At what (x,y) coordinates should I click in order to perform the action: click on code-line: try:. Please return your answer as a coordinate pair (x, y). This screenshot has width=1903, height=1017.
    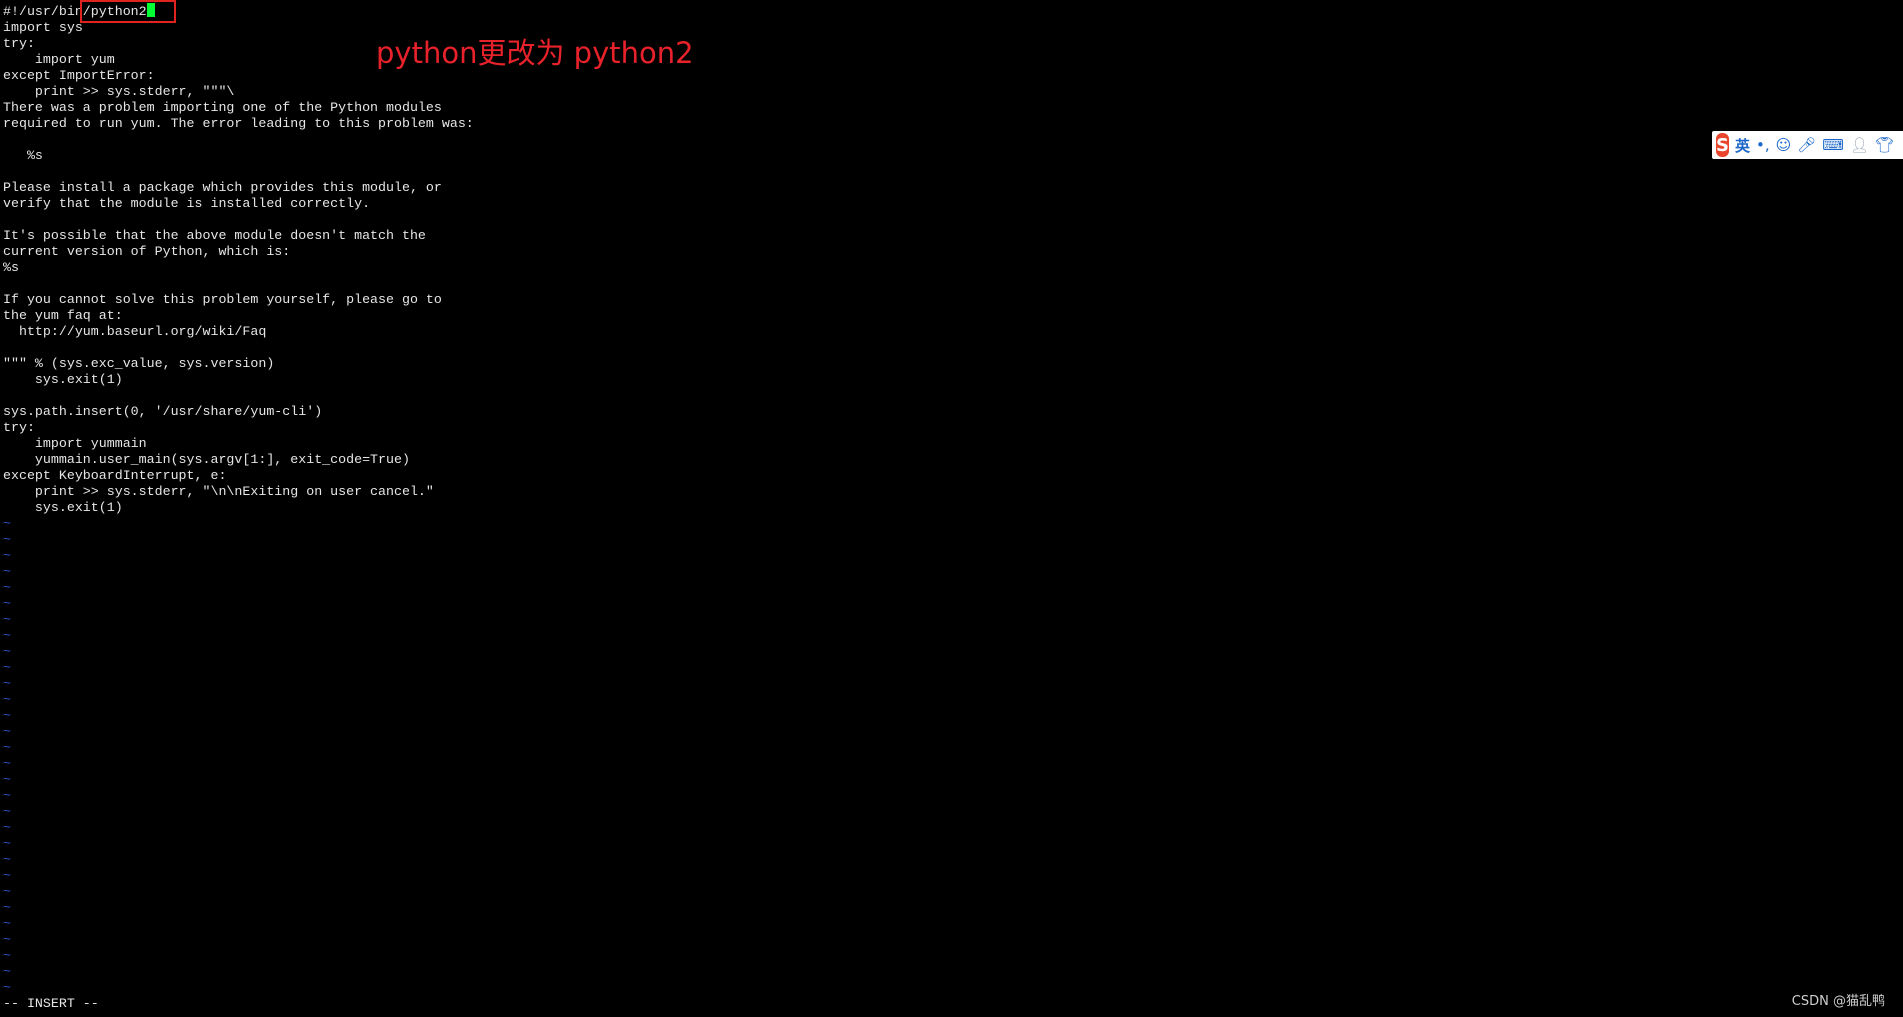
    Looking at the image, I should click on (943, 428).